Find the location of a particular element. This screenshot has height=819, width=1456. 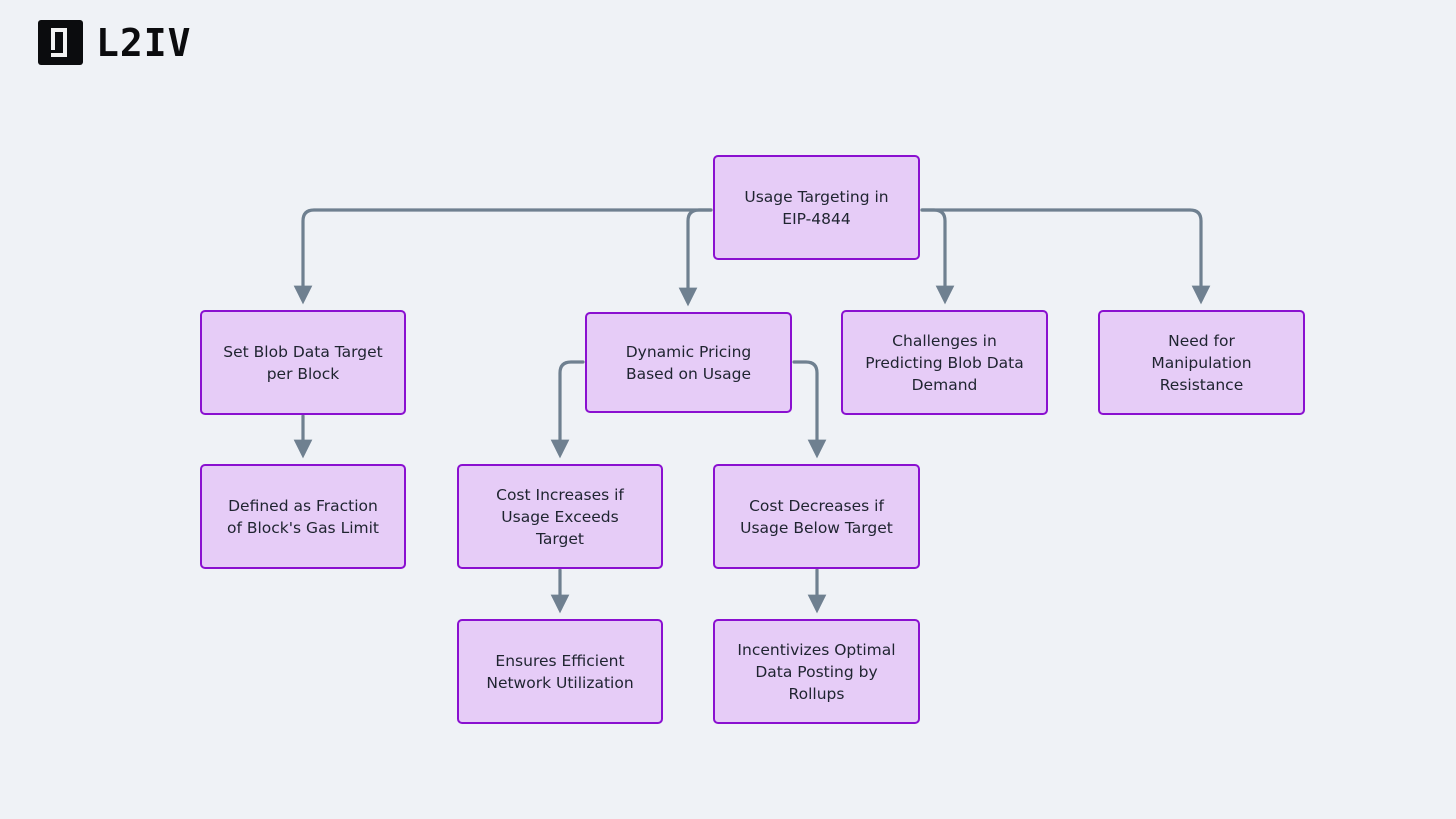

edge-root-to-target is located at coordinates (503, 256).